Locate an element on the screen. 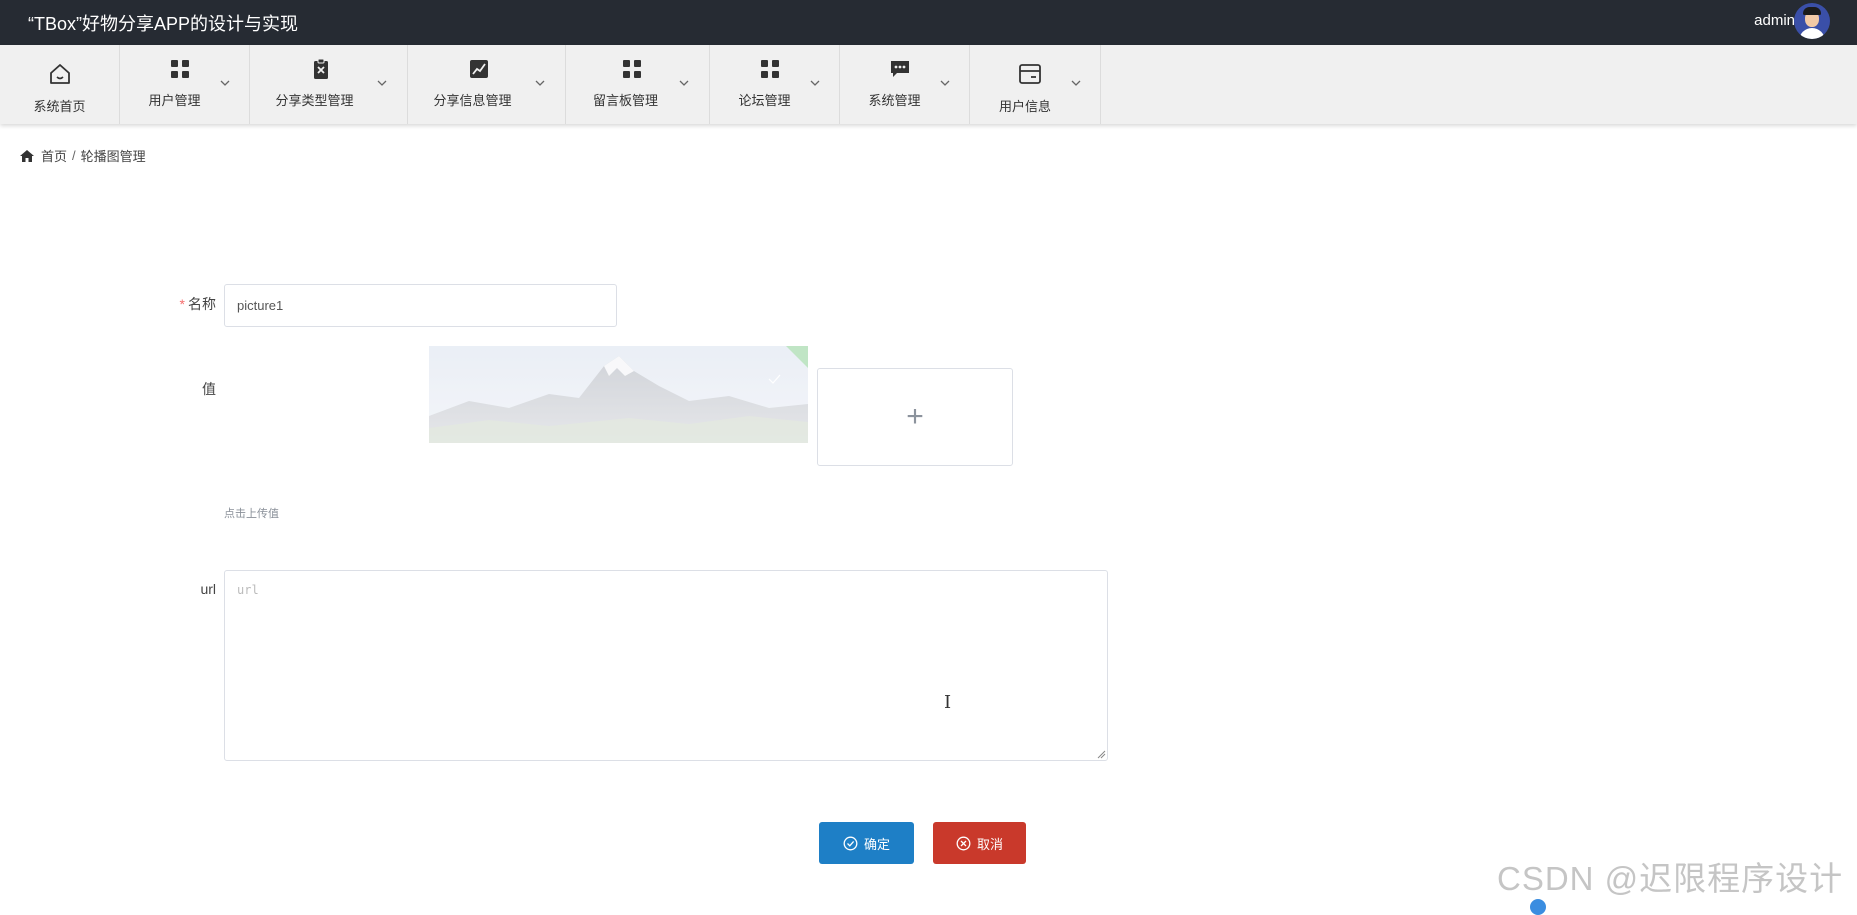 The image size is (1857, 915). nav-item-label: 系统管理 is located at coordinates (894, 100).